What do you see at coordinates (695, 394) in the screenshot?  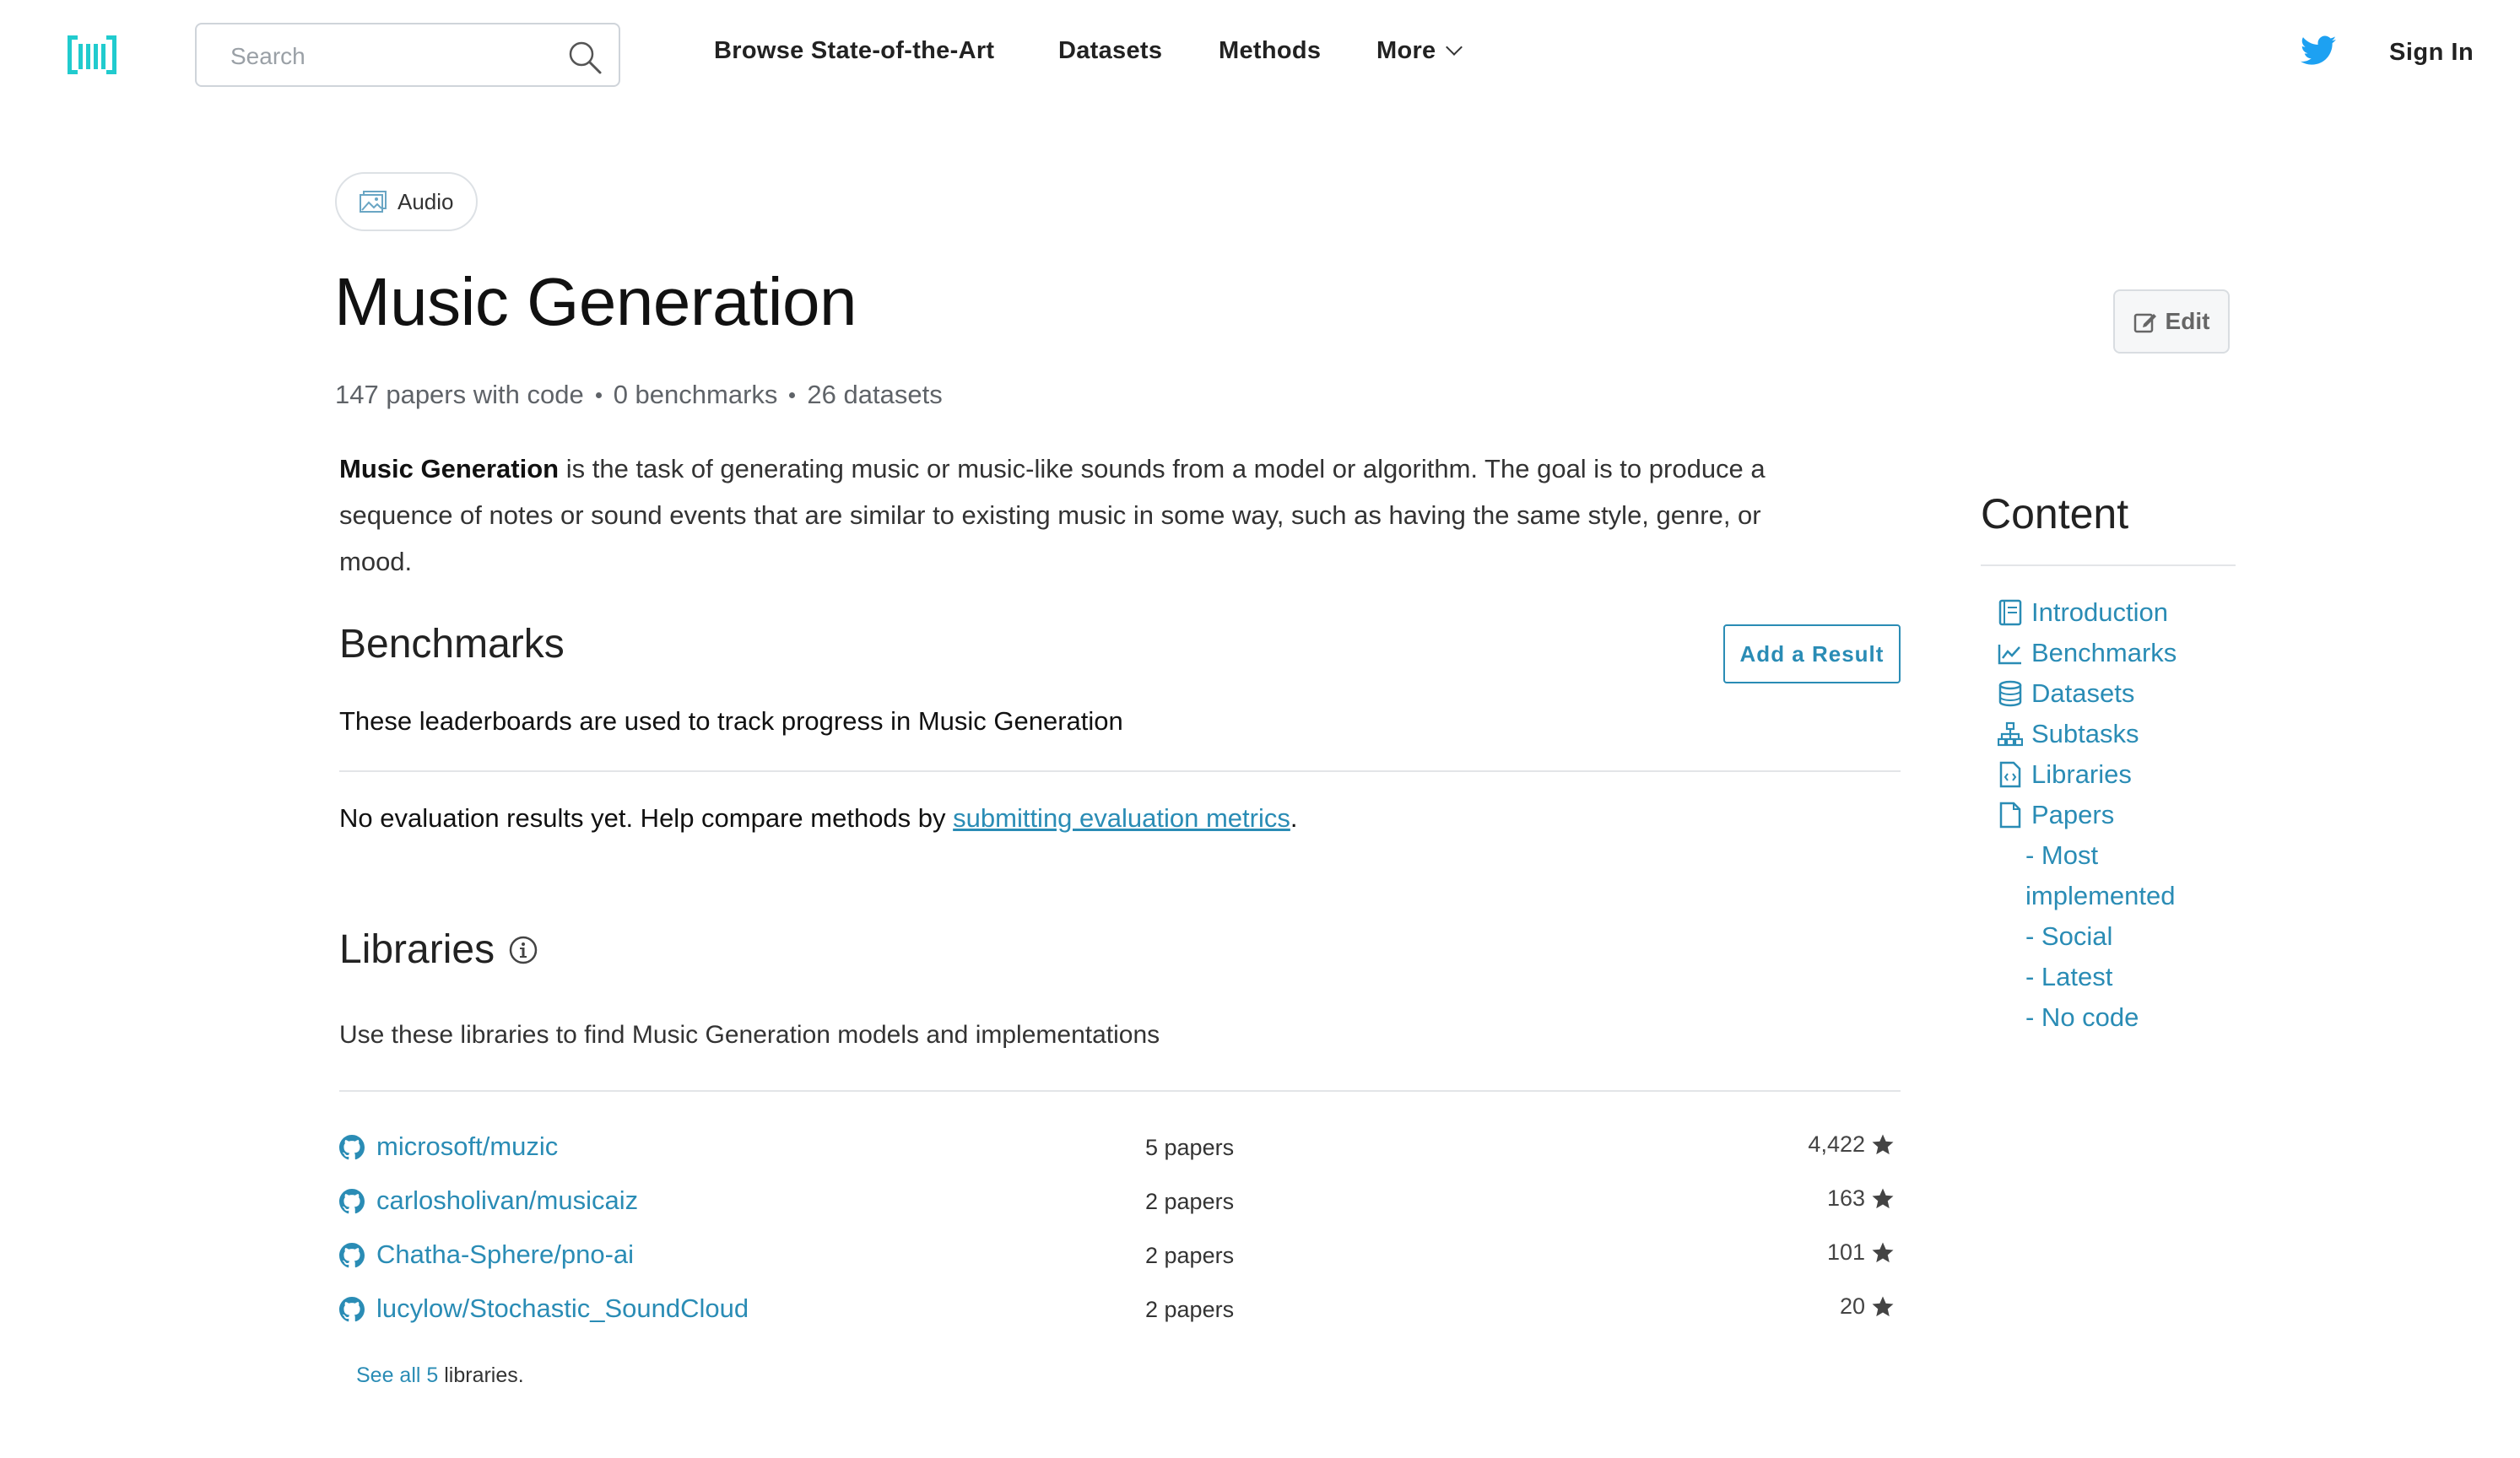 I see `stat-benchmarks: 0 benchmarks` at bounding box center [695, 394].